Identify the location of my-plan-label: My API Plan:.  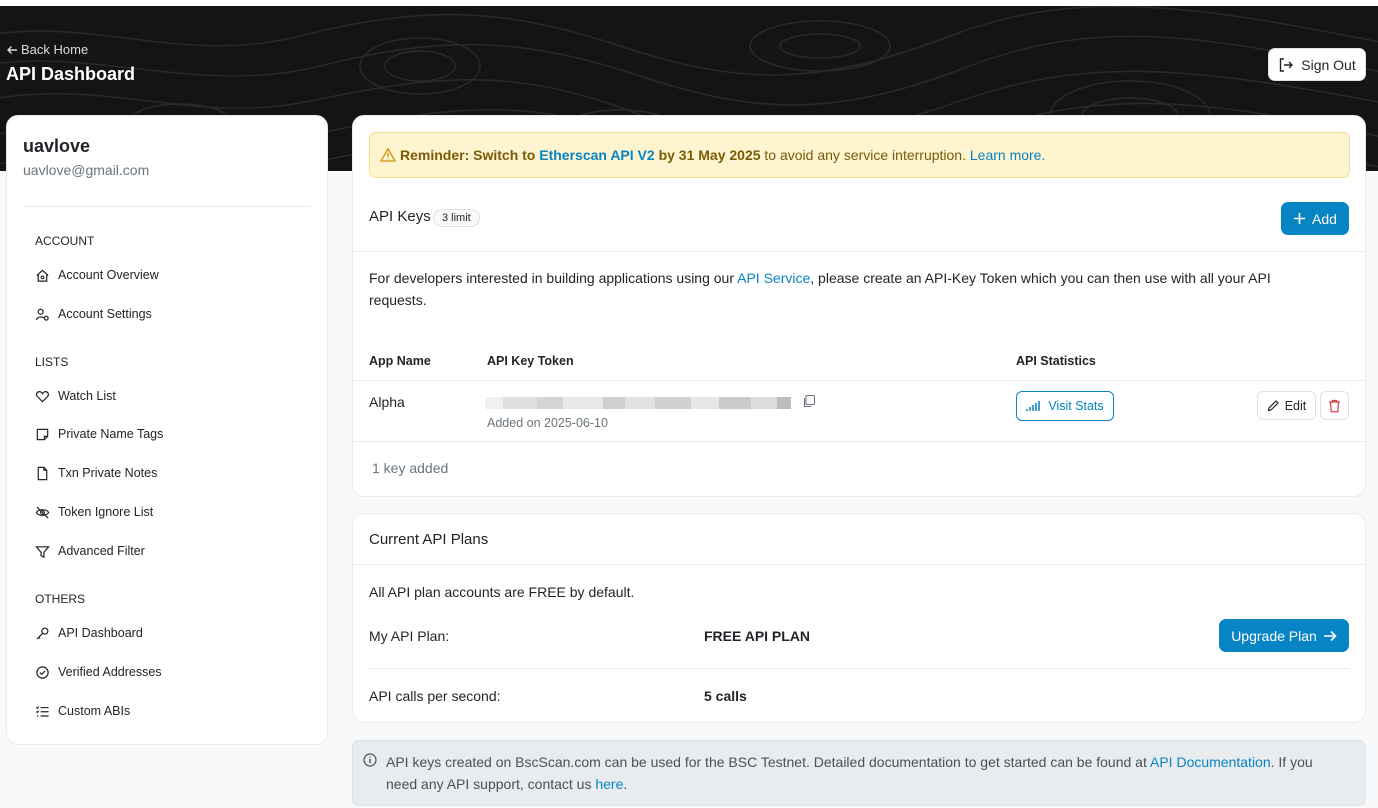
(409, 636).